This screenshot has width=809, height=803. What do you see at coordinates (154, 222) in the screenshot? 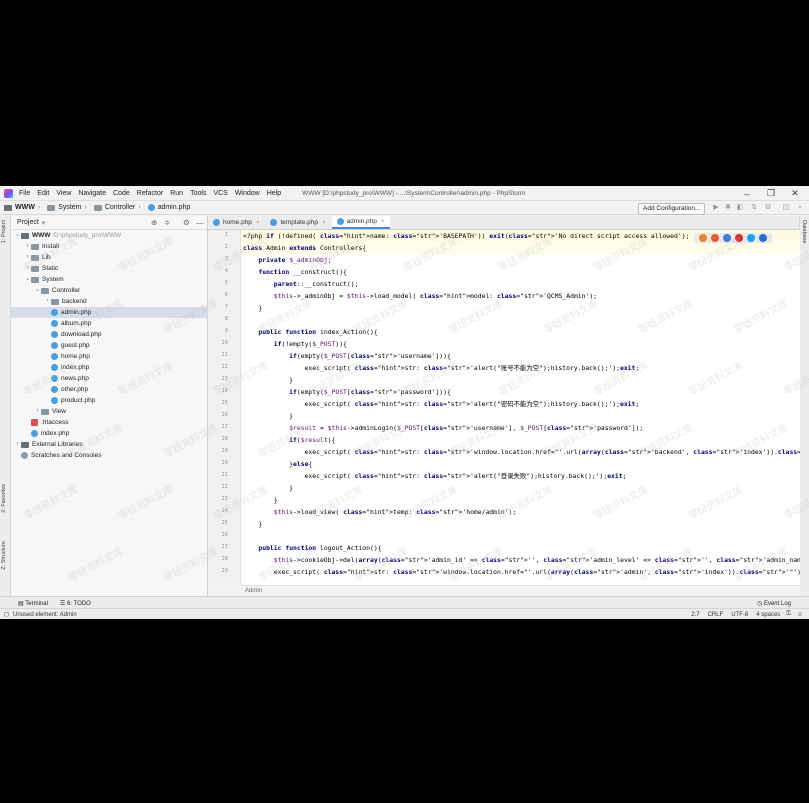
I see `locate-icon: ⊕` at bounding box center [154, 222].